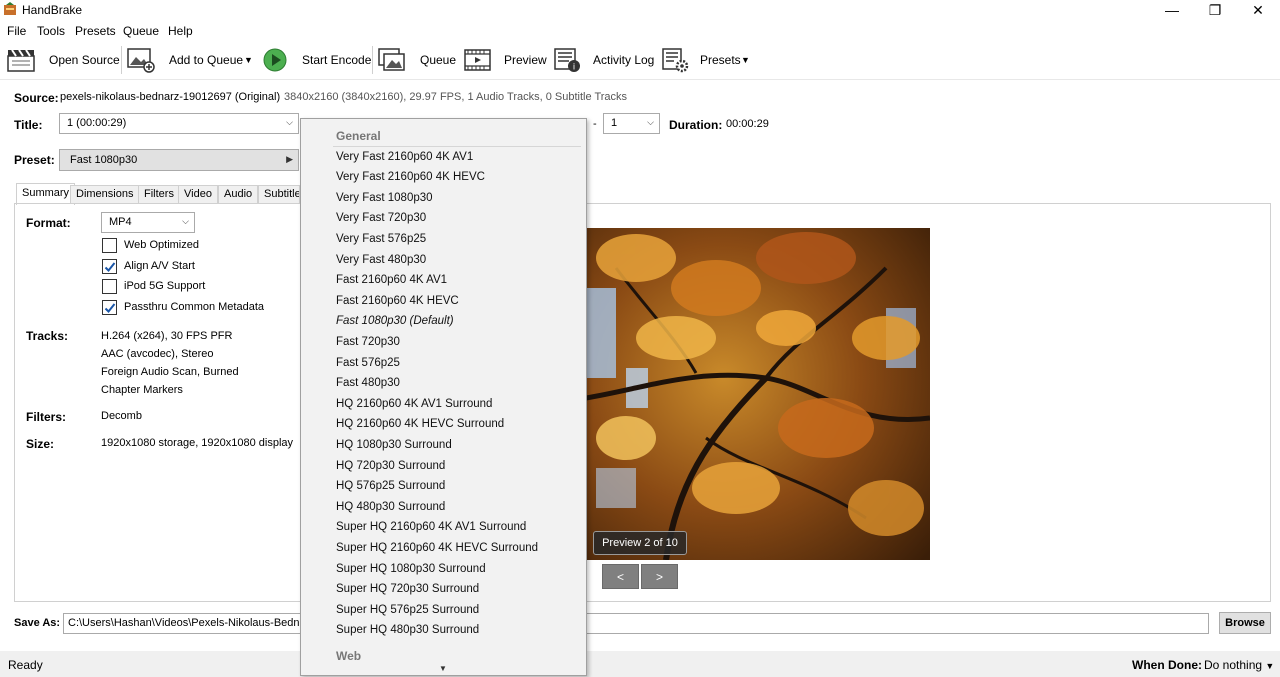 This screenshot has height=677, width=1280. I want to click on preset-menu-item: Very Fast 1080p30, so click(384, 198).